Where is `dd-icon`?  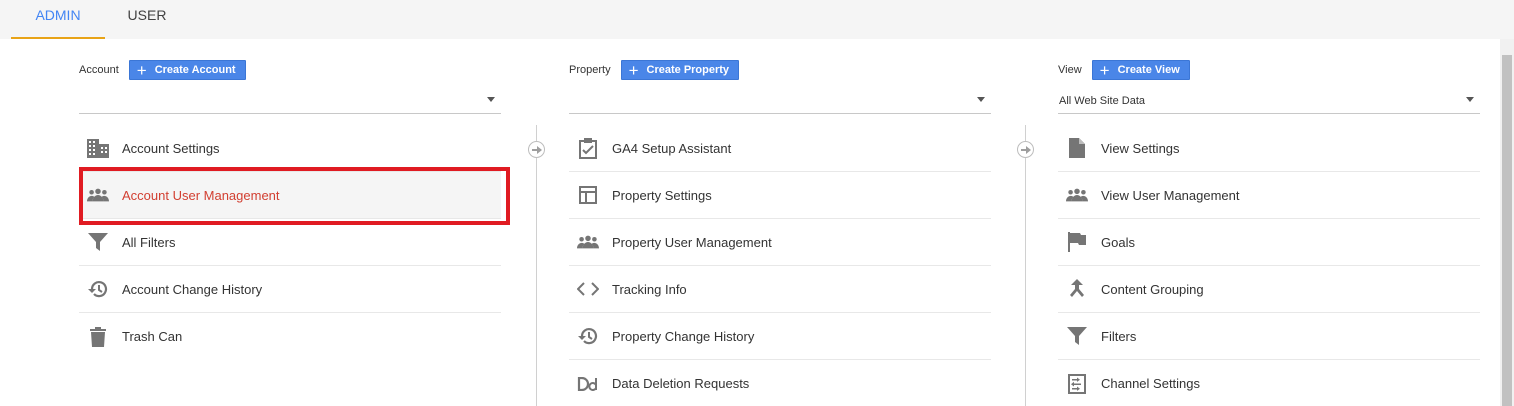 dd-icon is located at coordinates (588, 384).